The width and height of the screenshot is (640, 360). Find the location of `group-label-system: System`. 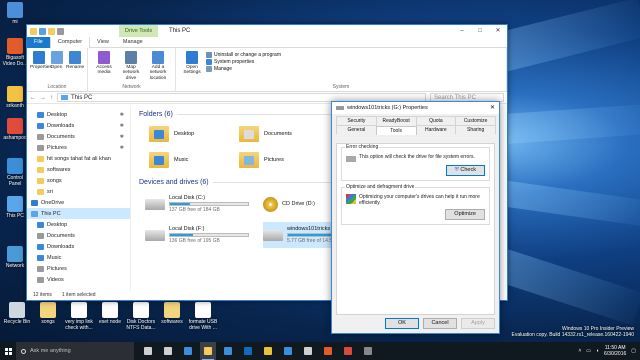

group-label-system: System is located at coordinates (341, 87).